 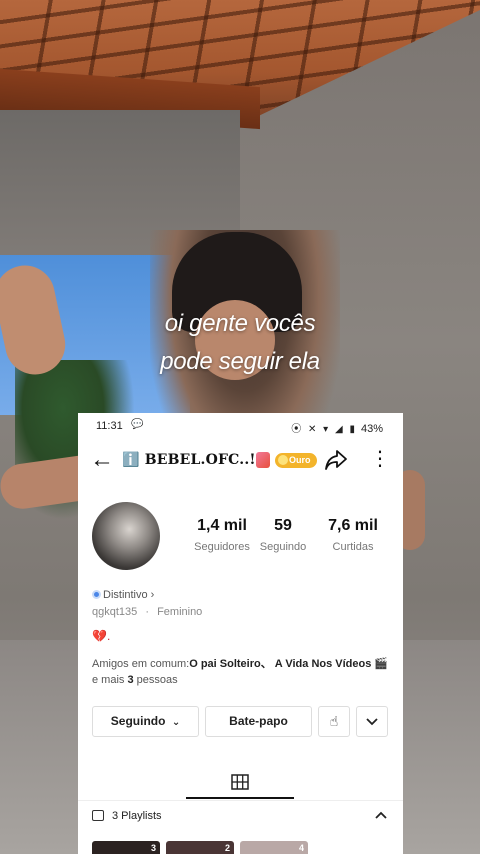 What do you see at coordinates (353, 535) in the screenshot?
I see `stat-likes: 7,6 mil Curtidas` at bounding box center [353, 535].